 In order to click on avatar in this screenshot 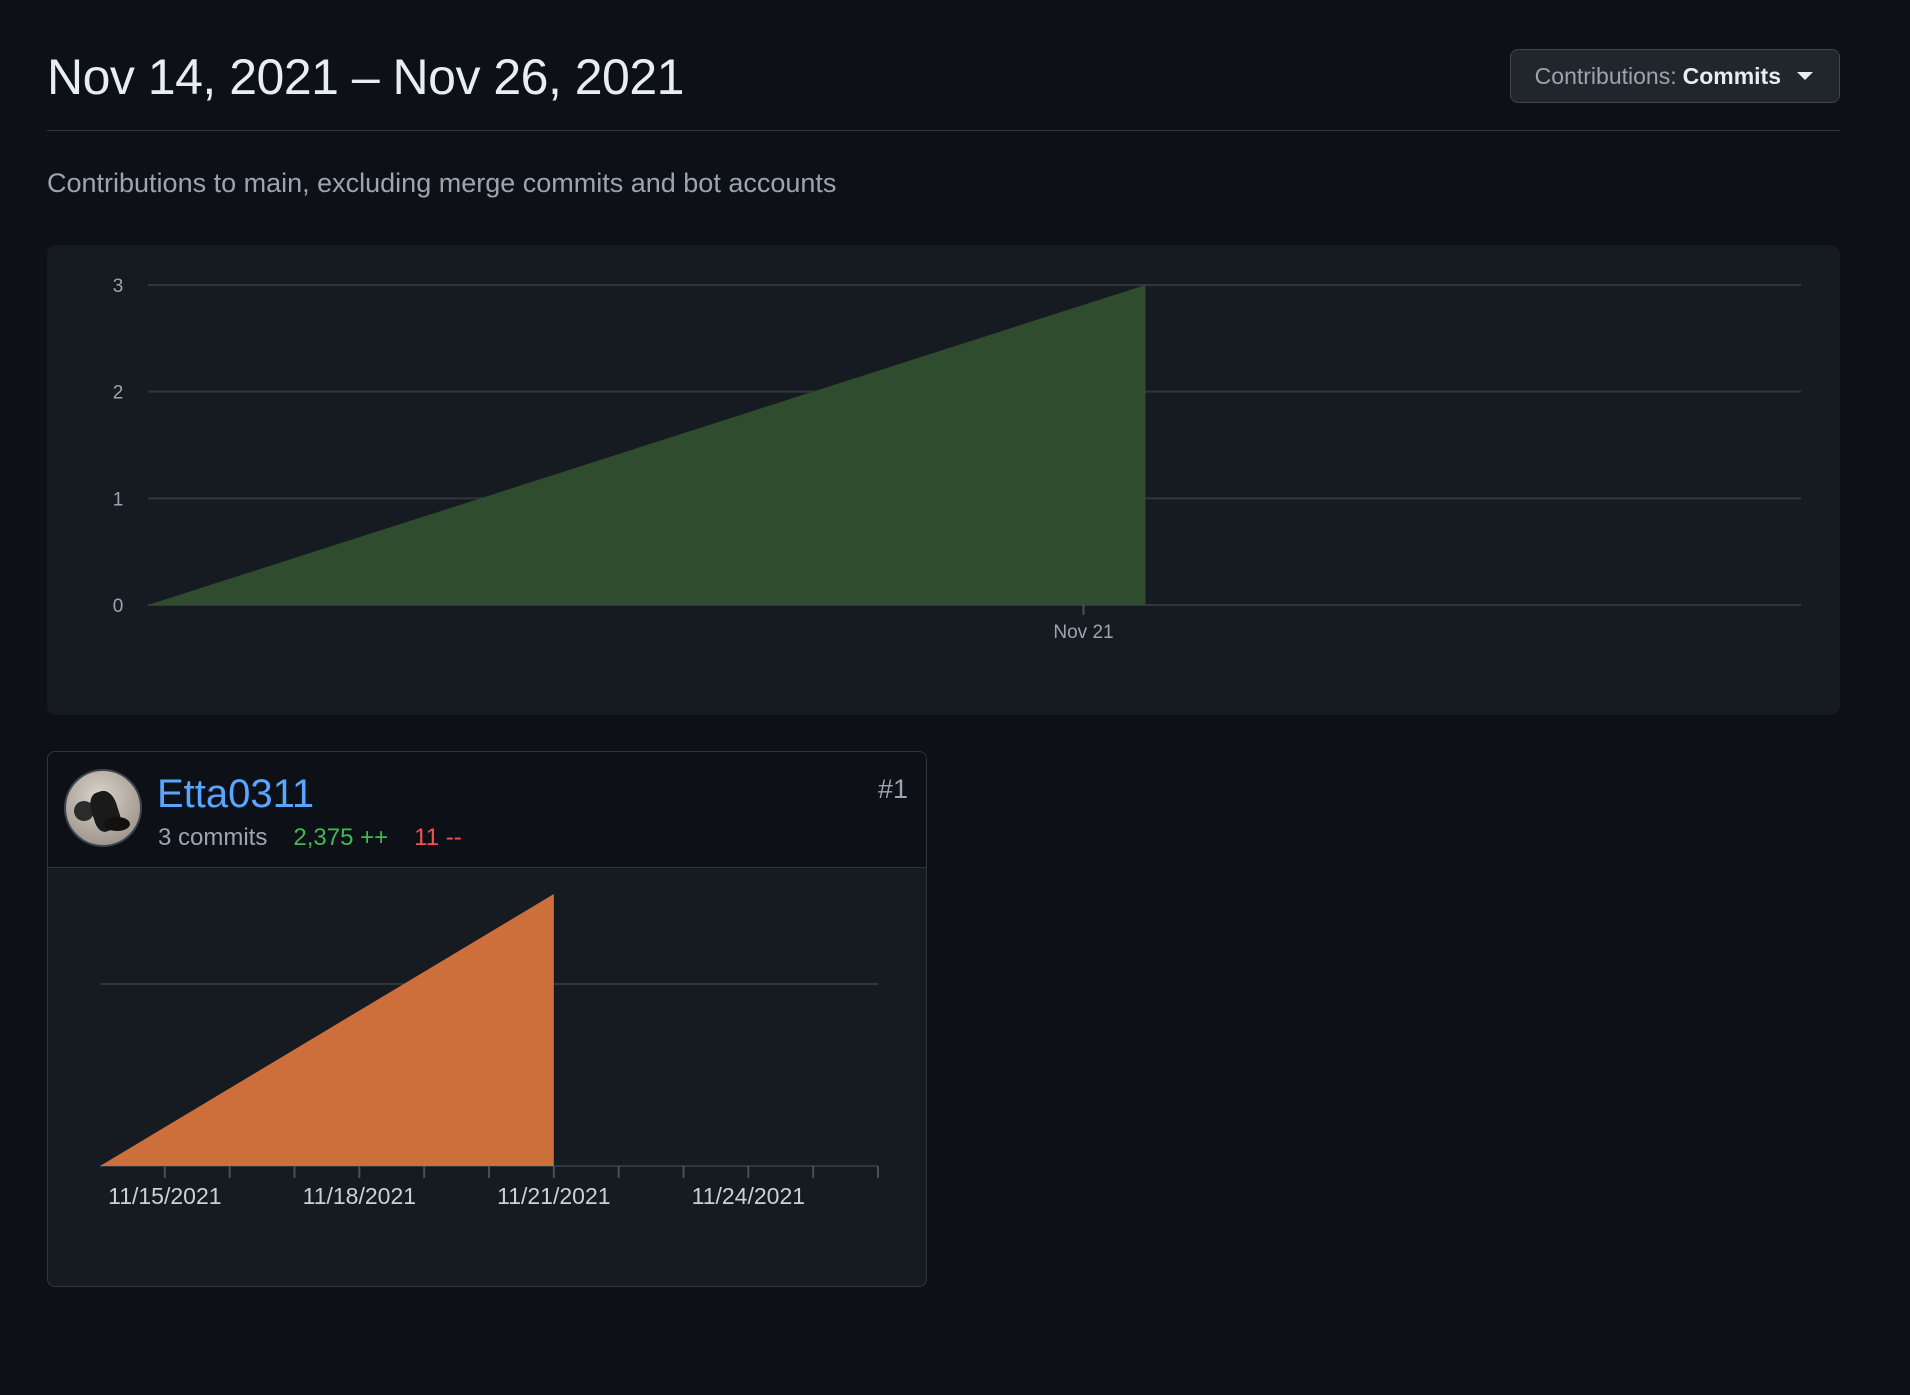, I will do `click(103, 808)`.